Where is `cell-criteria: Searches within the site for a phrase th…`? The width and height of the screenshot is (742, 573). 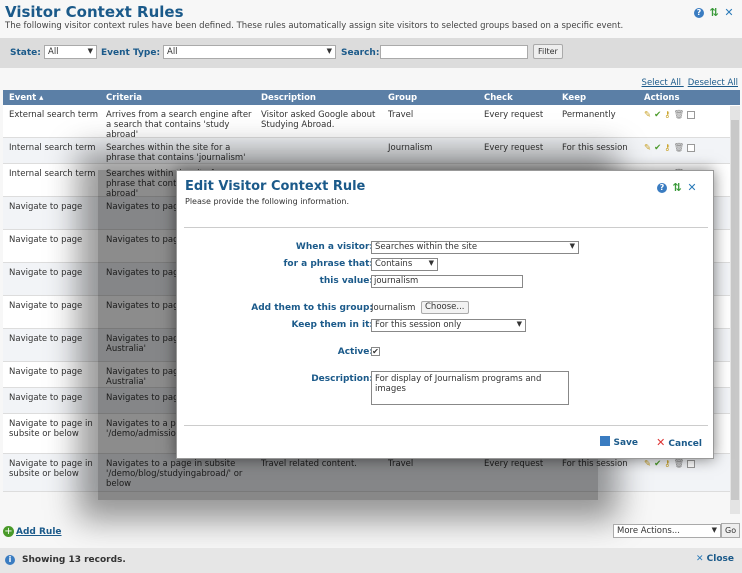
cell-criteria: Searches within the site for a phrase th… is located at coordinates (176, 153).